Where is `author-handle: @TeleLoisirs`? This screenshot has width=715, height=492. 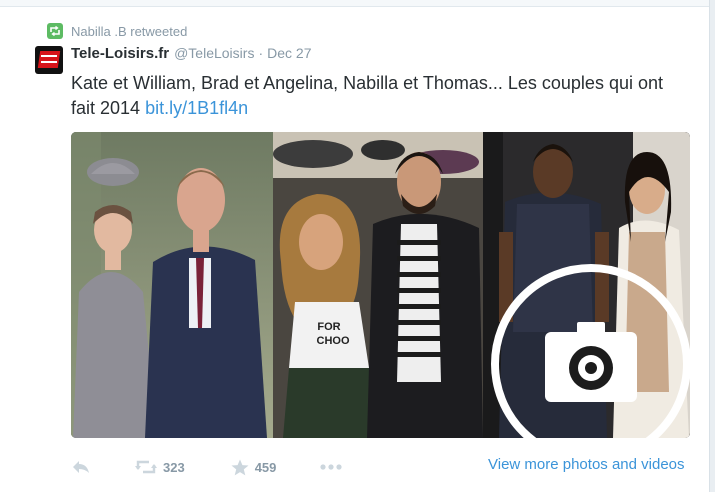
author-handle: @TeleLoisirs is located at coordinates (214, 53).